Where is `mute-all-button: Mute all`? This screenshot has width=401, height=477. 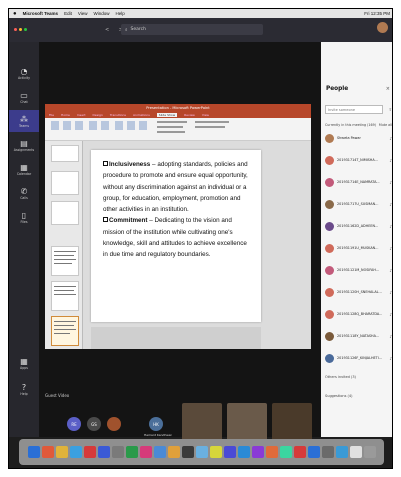
mute-all-button: Mute all is located at coordinates (385, 125).